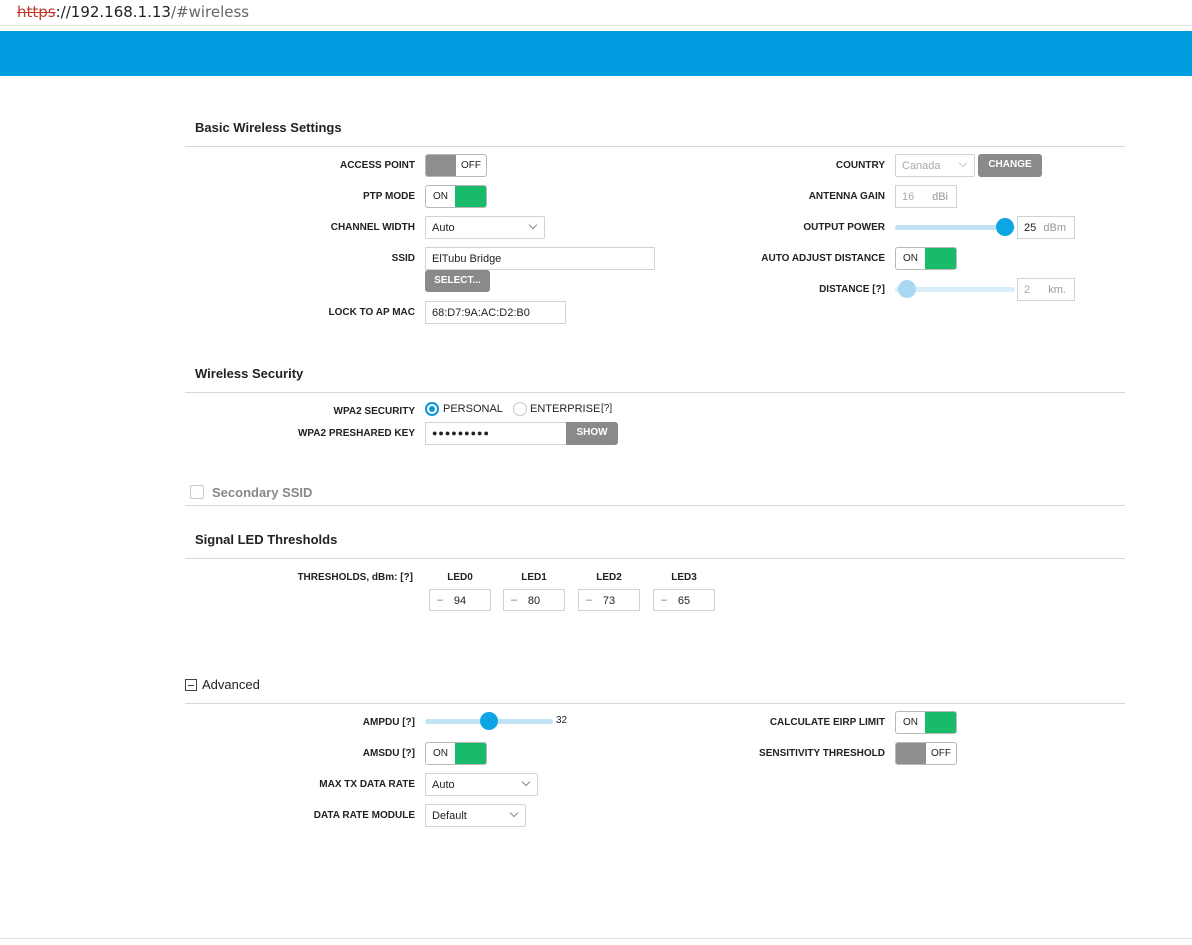 The height and width of the screenshot is (945, 1192). I want to click on radio-enterprise-label: ENTERPRISE, so click(565, 409).